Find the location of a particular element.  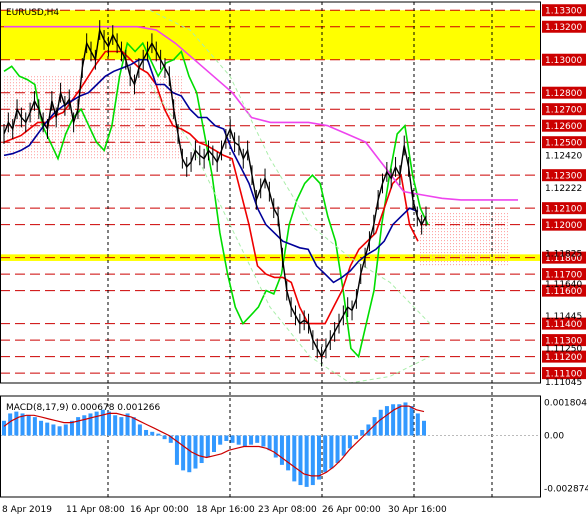

level-label: 1.12800 is located at coordinates (563, 94).